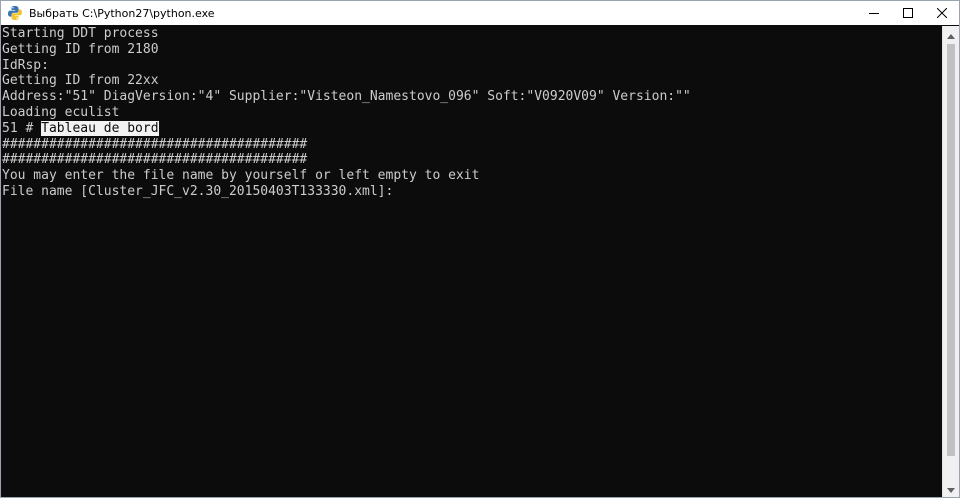 This screenshot has height=498, width=960. Describe the element at coordinates (80, 81) in the screenshot. I see `console-line: Getting ID from 22xx` at that location.